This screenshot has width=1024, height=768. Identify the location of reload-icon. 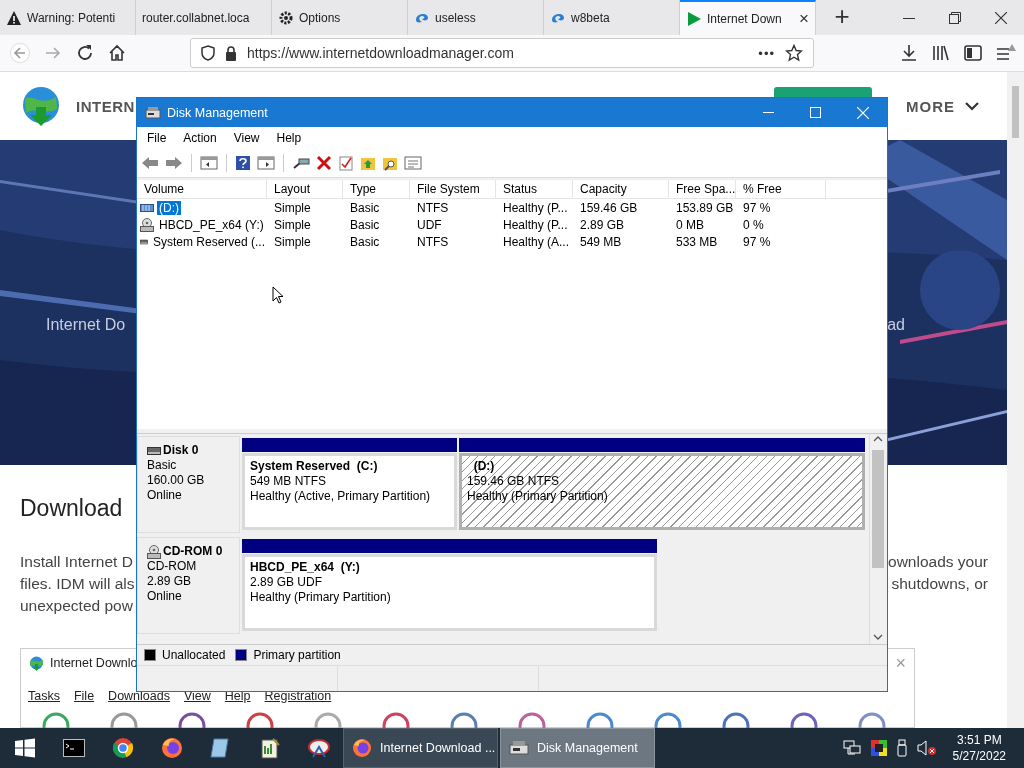
(85, 53).